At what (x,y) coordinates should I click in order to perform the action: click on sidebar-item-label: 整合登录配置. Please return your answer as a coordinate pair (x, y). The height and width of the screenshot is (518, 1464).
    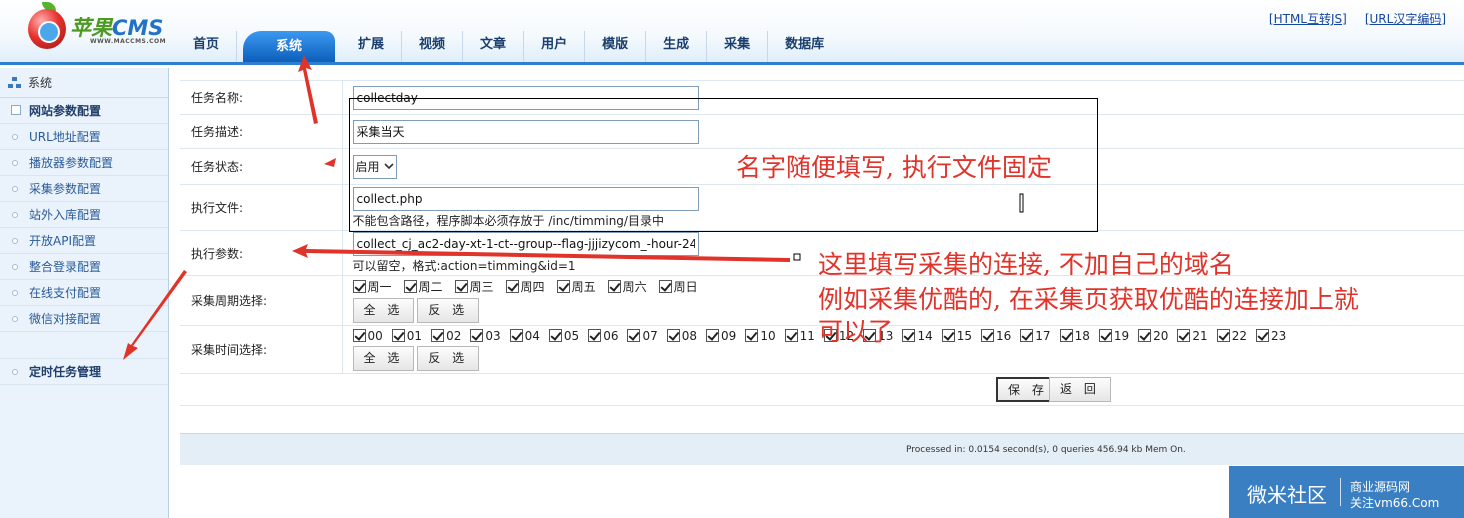
    Looking at the image, I should click on (65, 267).